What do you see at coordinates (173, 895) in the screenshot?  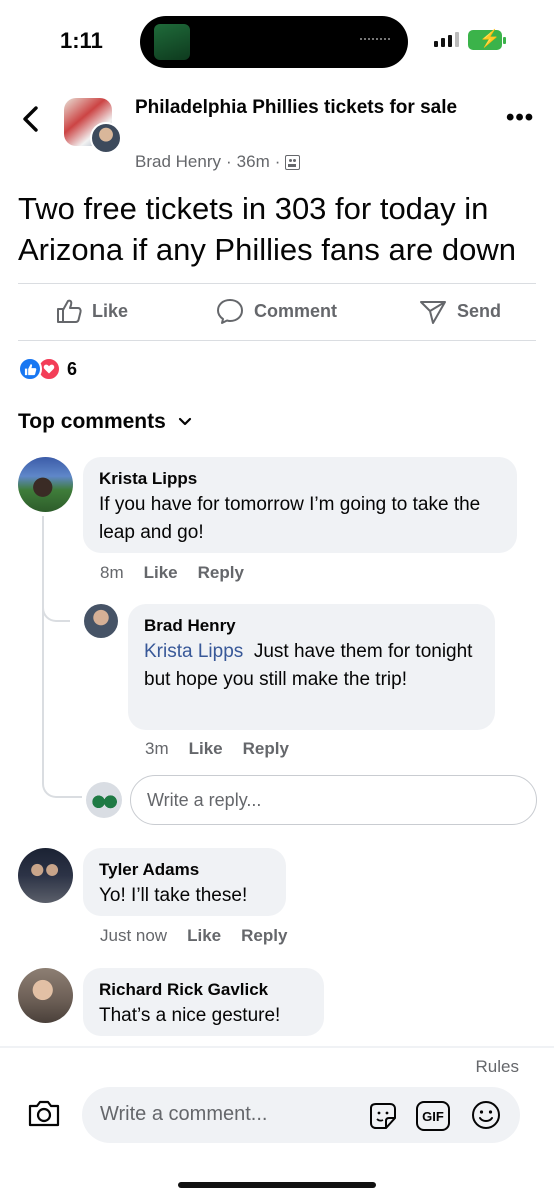 I see `comment-text: Yo! I’ll take these!` at bounding box center [173, 895].